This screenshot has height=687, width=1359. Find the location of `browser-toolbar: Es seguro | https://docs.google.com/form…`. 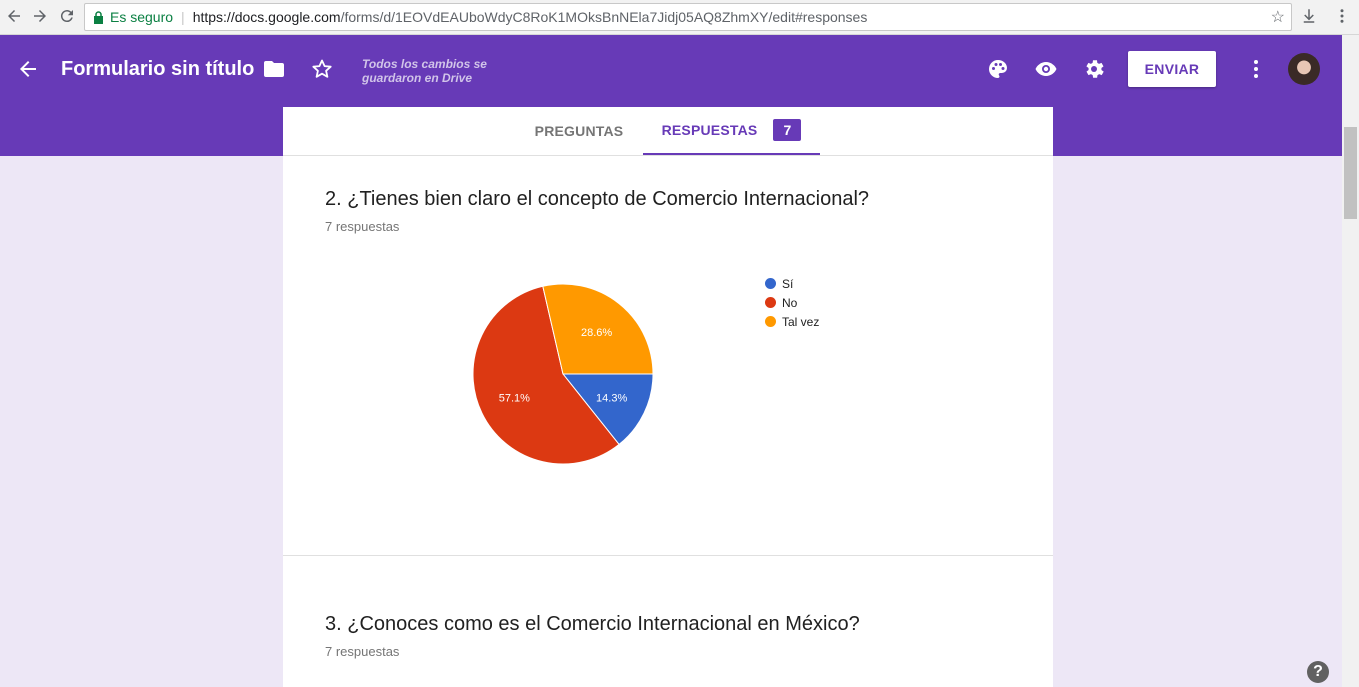

browser-toolbar: Es seguro | https://docs.google.com/form… is located at coordinates (679, 17).